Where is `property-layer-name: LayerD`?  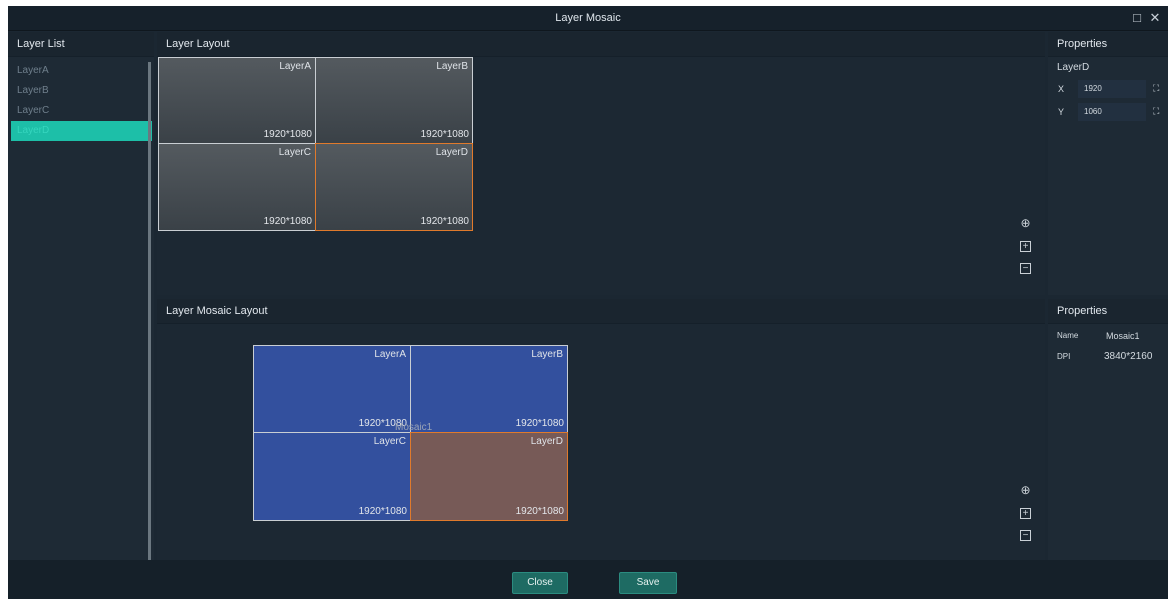 property-layer-name: LayerD is located at coordinates (1073, 67).